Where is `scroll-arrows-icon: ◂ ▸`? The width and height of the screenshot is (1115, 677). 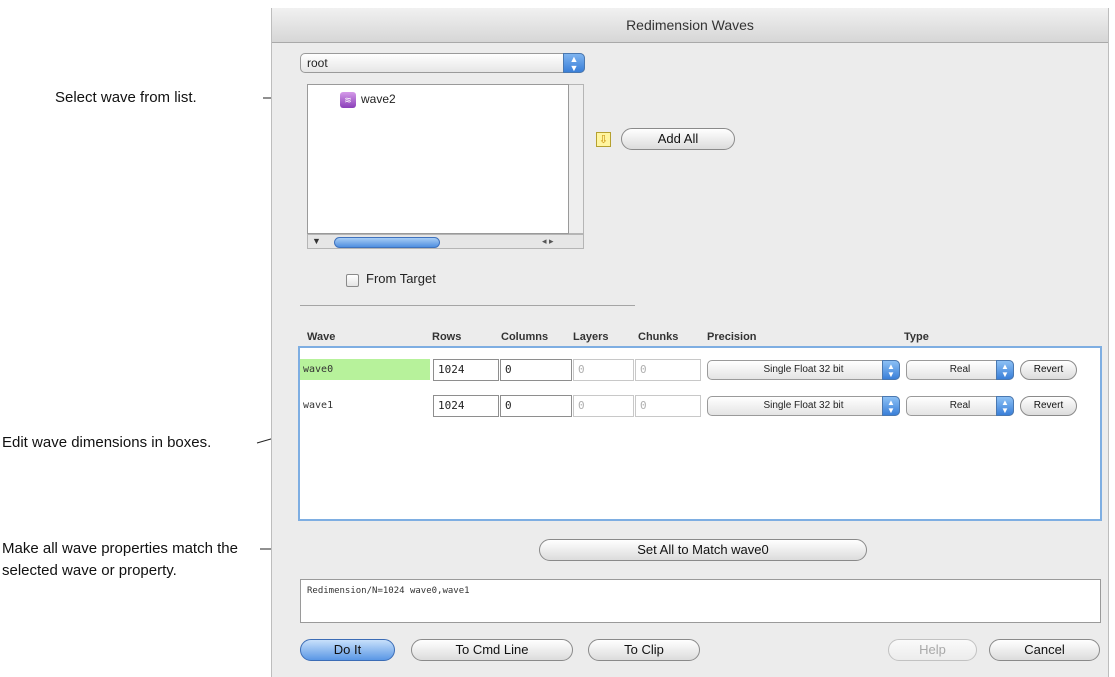
scroll-arrows-icon: ◂ ▸ is located at coordinates (548, 241).